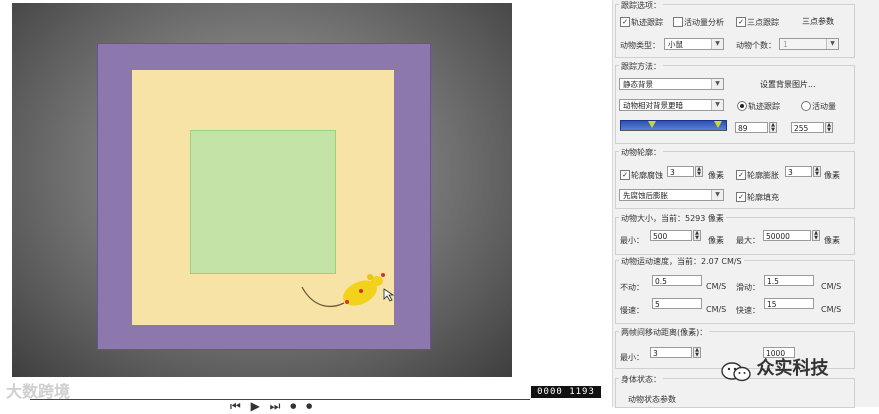  I want to click on three-point-label: 三点跟踪, so click(763, 22).